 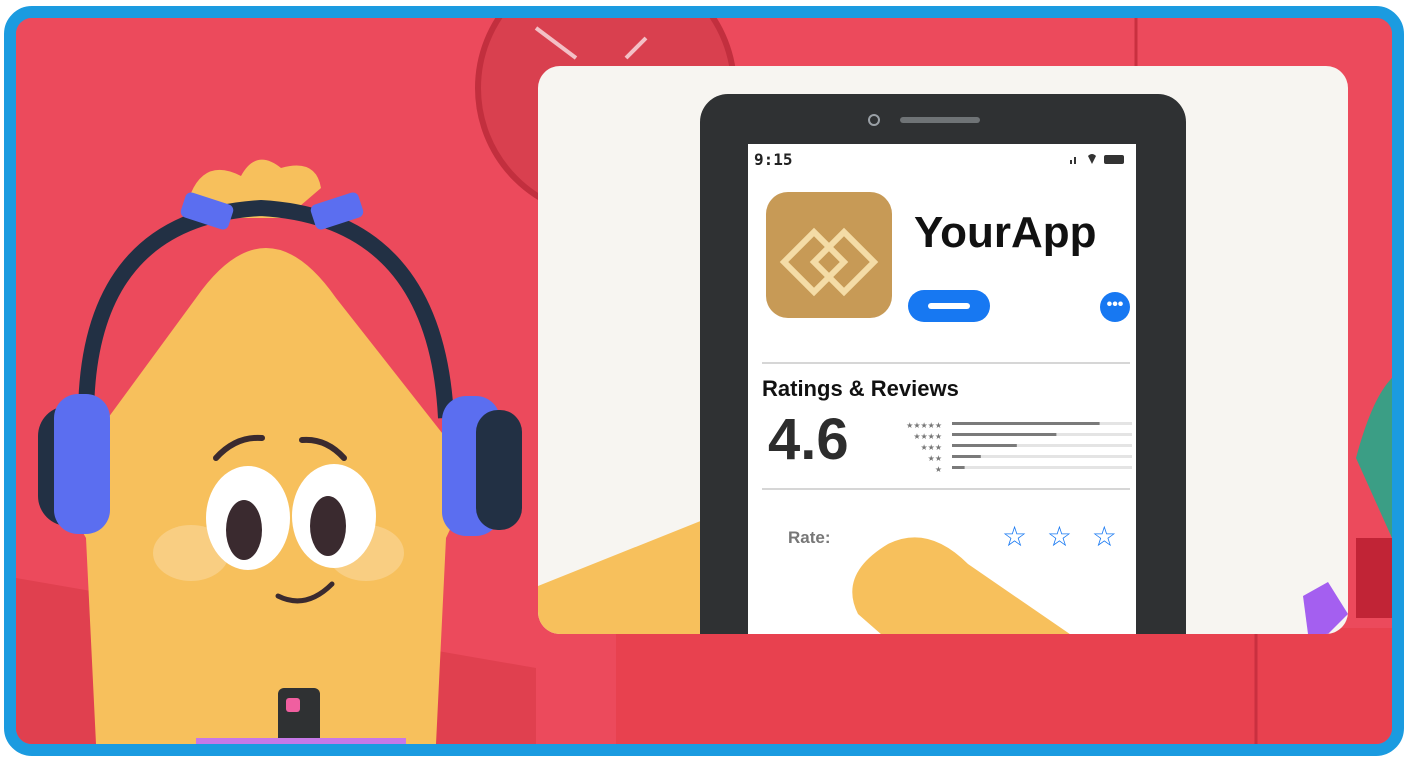 What do you see at coordinates (927, 436) in the screenshot?
I see `histogram-star-label: ★★★★` at bounding box center [927, 436].